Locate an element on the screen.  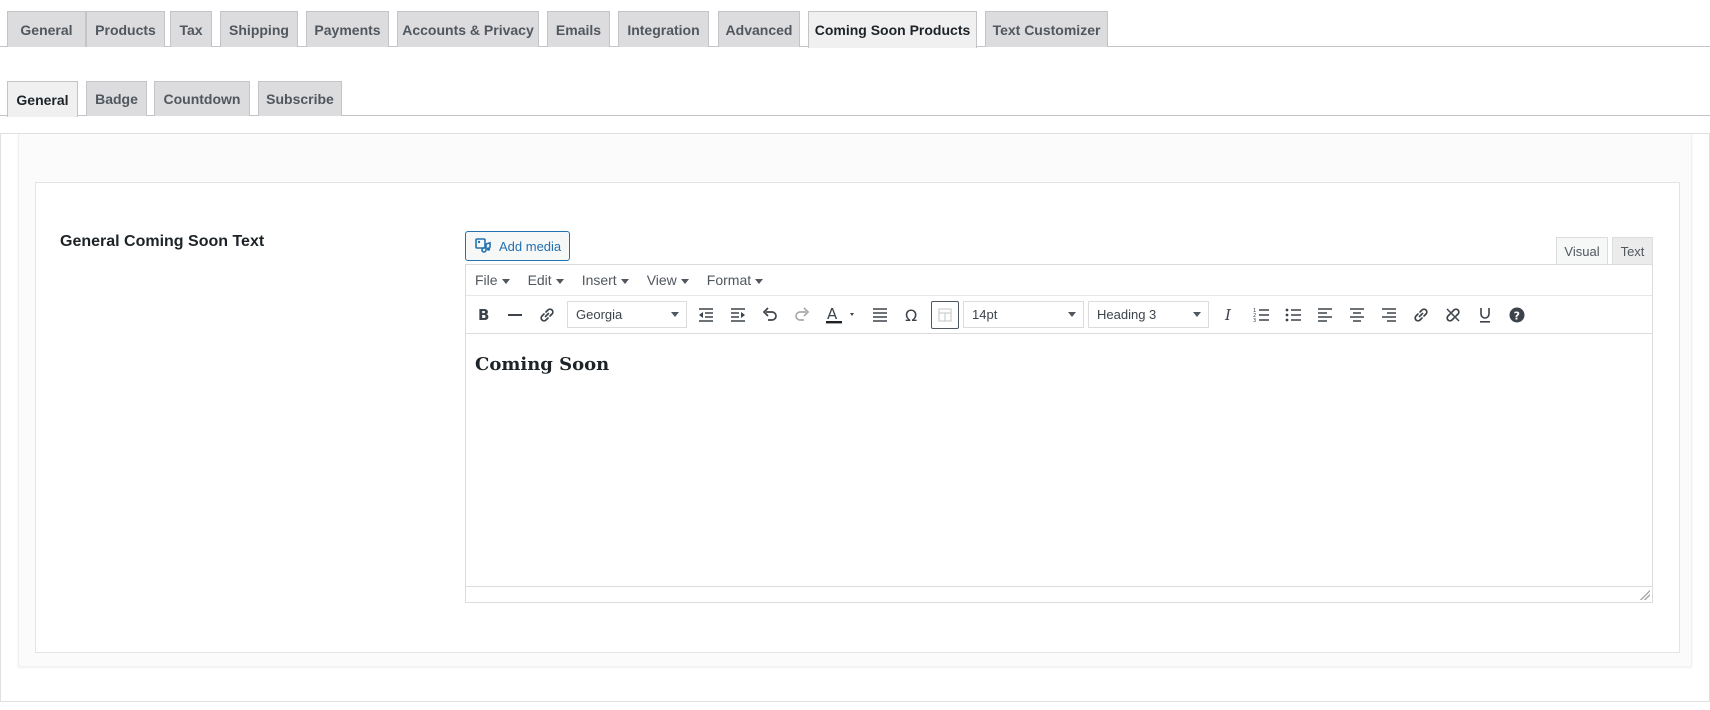
align-left-button is located at coordinates (1325, 315).